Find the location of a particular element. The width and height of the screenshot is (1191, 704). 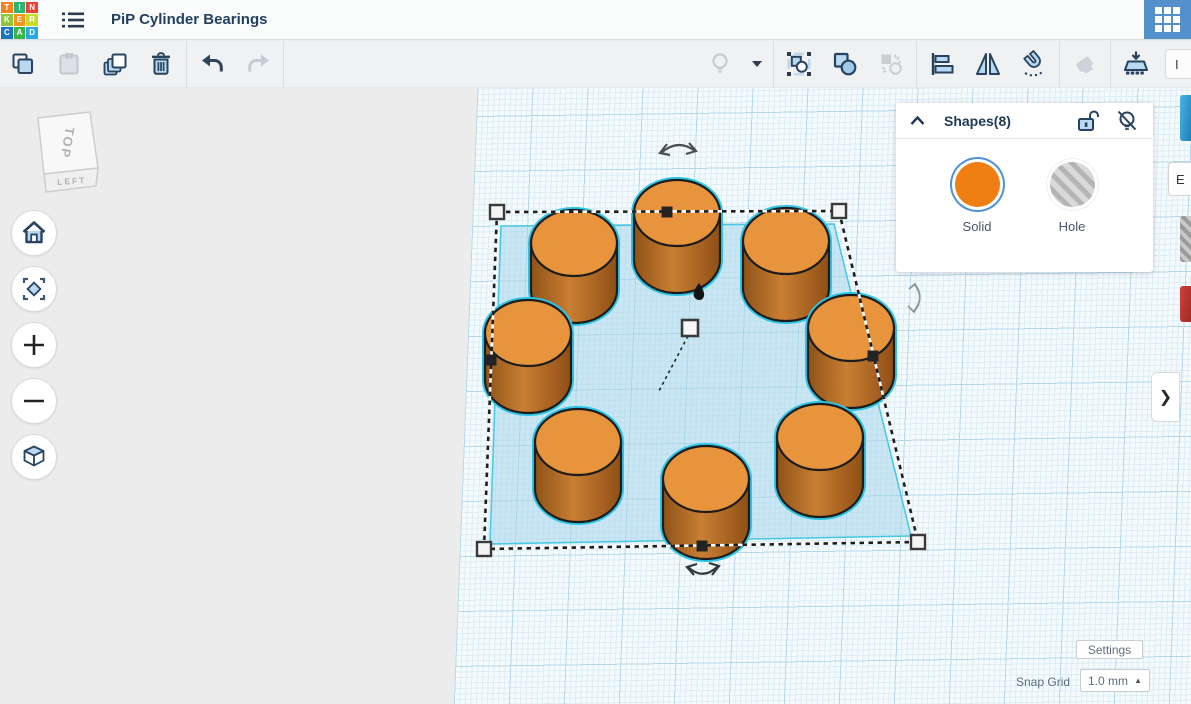

lock-toggle-button is located at coordinates (1088, 121).